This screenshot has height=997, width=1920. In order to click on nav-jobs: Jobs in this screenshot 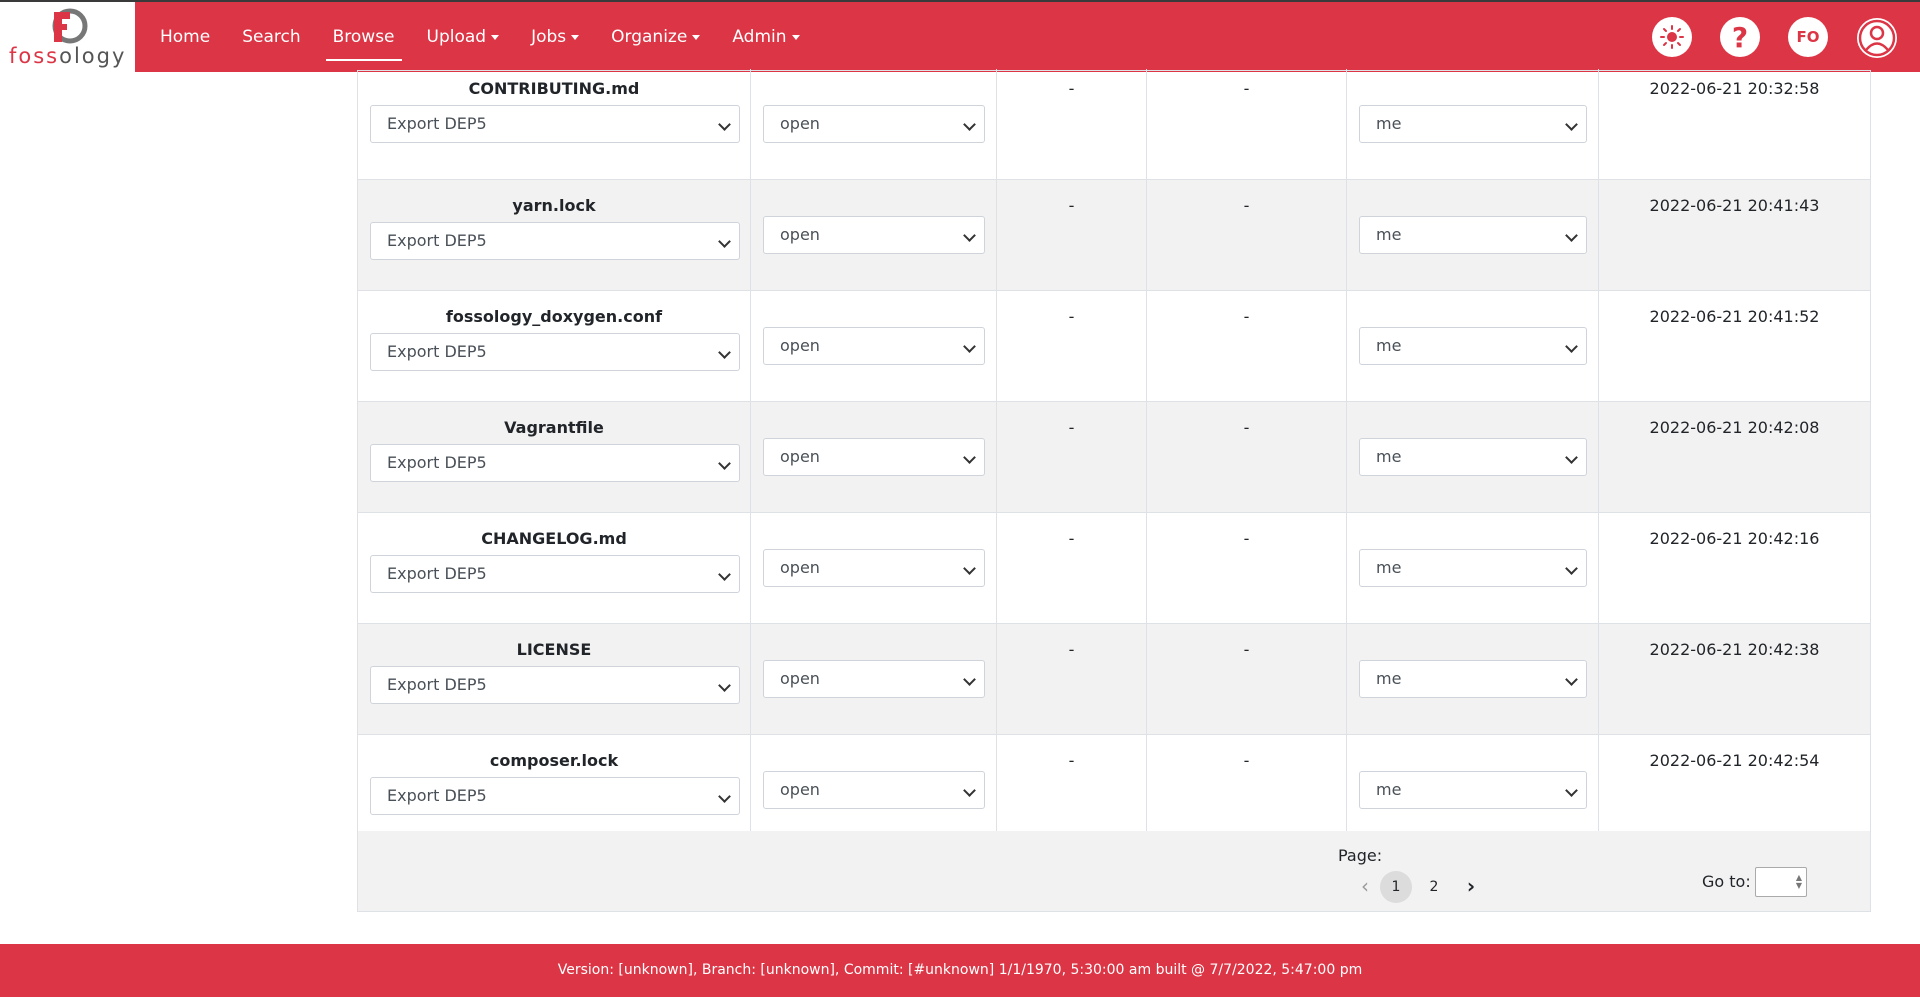, I will do `click(555, 37)`.